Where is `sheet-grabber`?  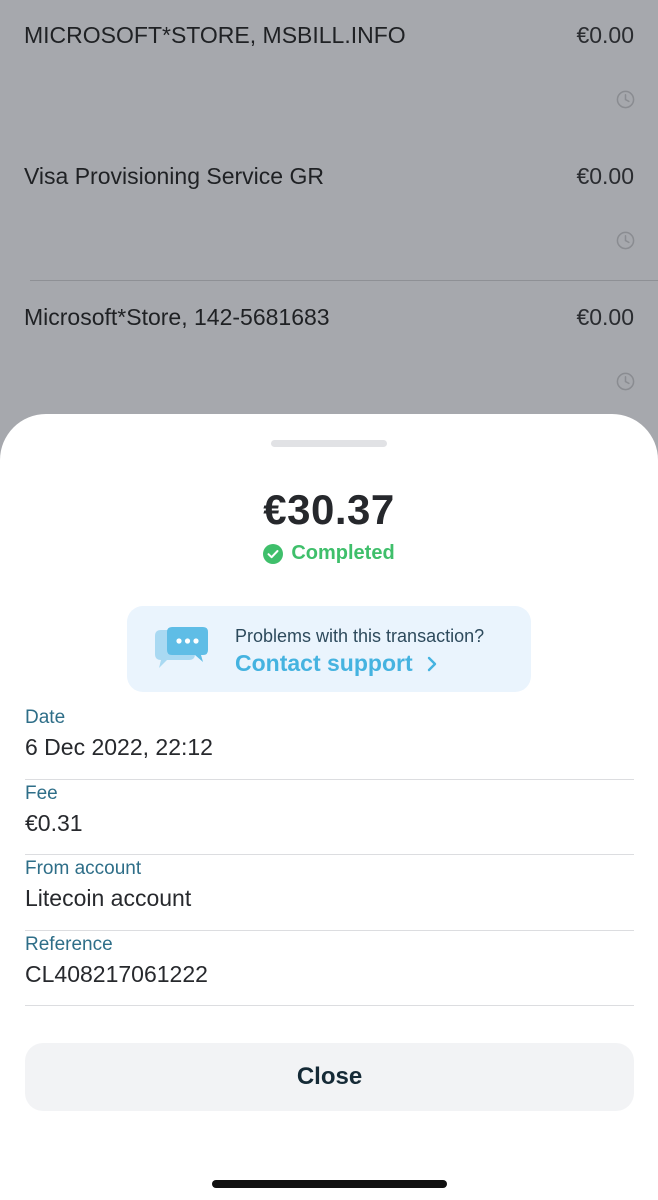
sheet-grabber is located at coordinates (329, 443).